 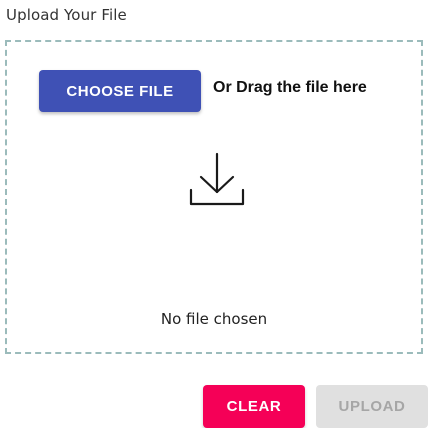 What do you see at coordinates (66, 15) in the screenshot?
I see `upload-title: Upload Your File` at bounding box center [66, 15].